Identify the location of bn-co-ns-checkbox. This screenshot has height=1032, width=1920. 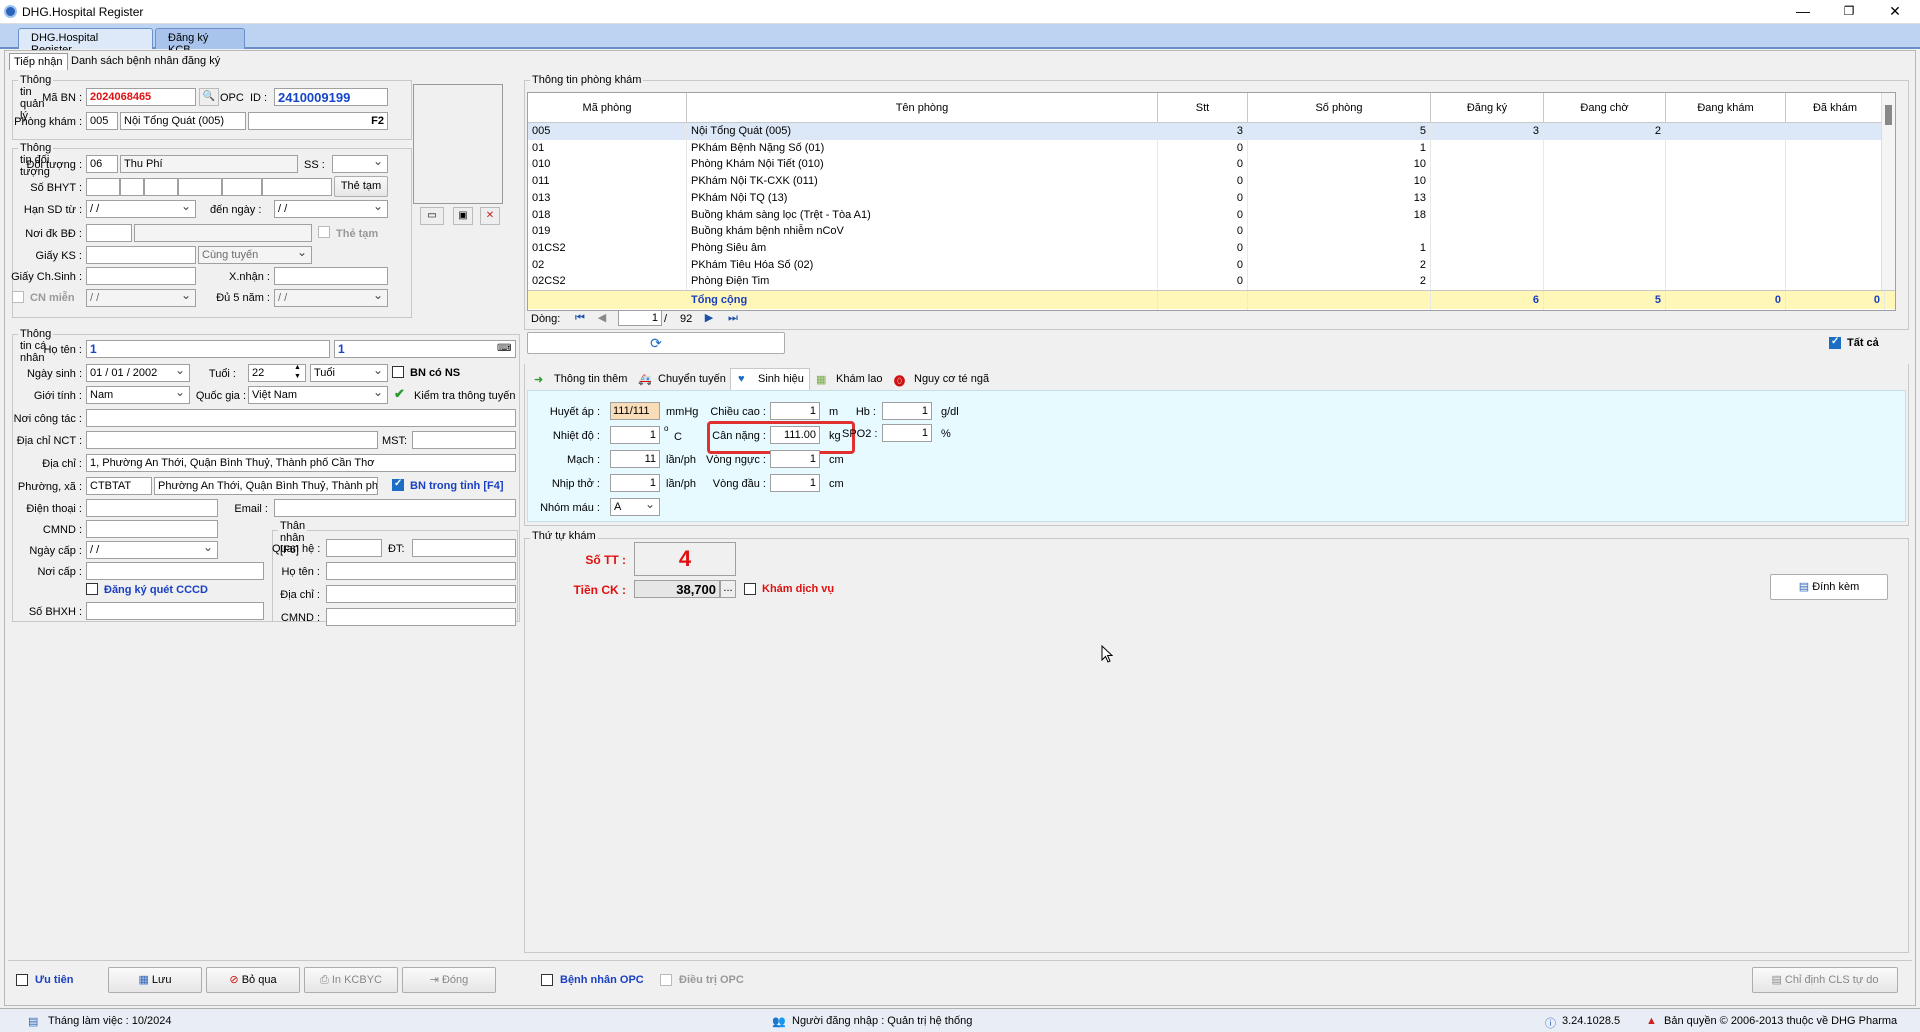
(398, 372).